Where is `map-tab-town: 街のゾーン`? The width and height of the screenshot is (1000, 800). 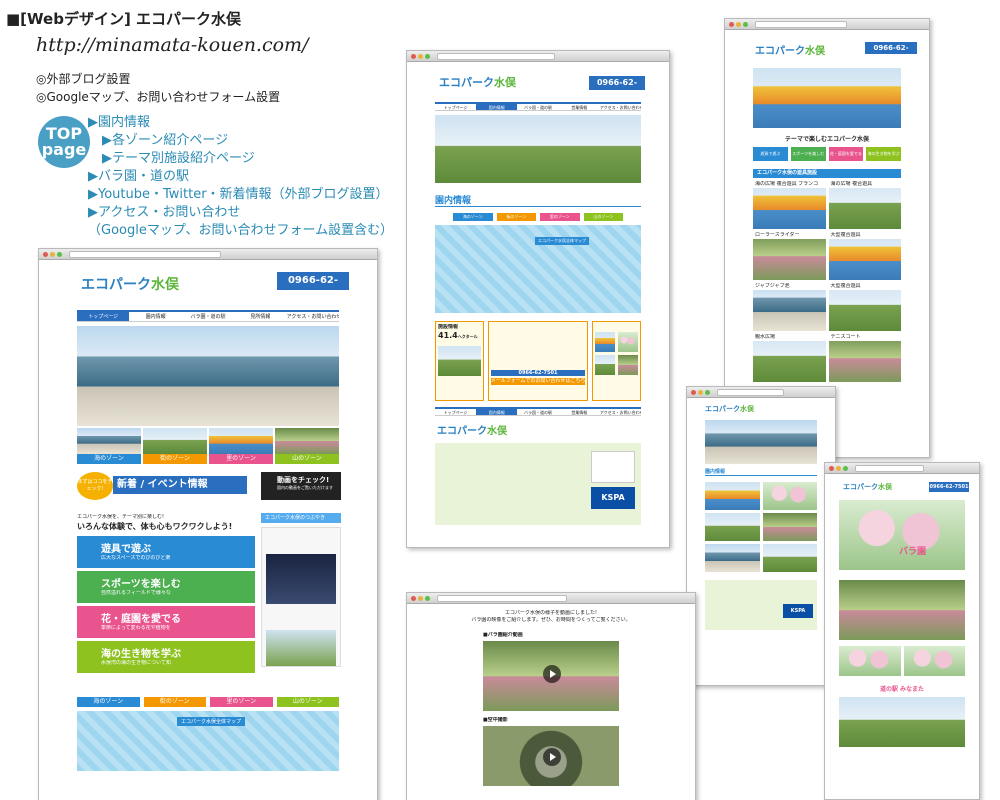 map-tab-town: 街のゾーン is located at coordinates (174, 702).